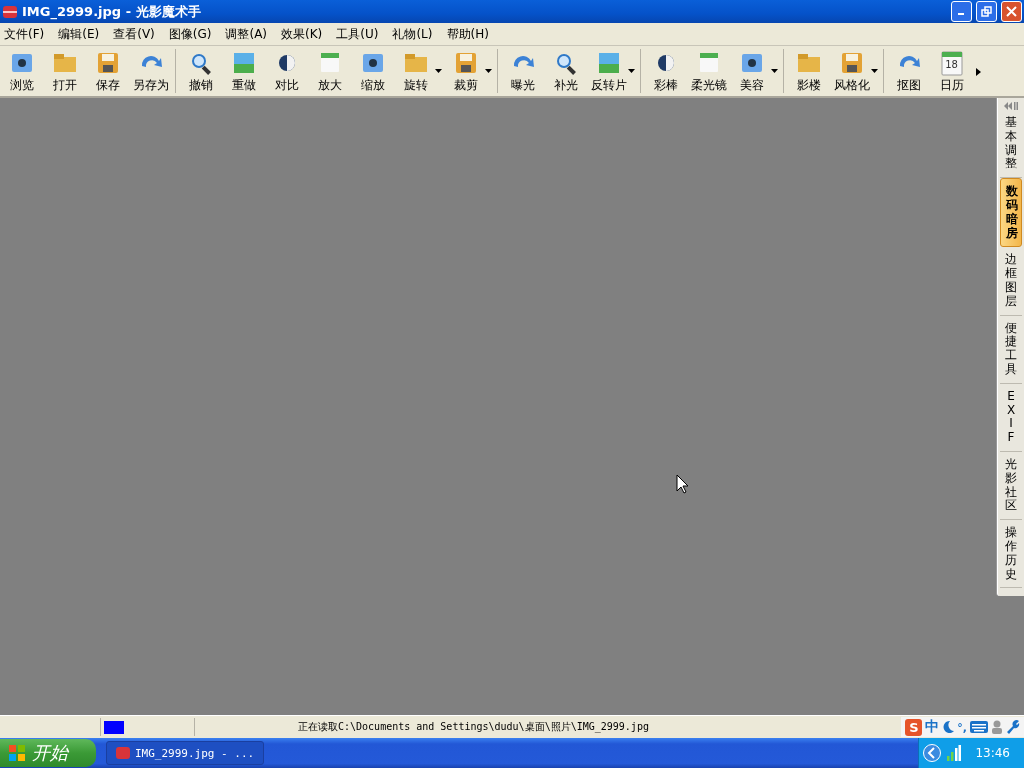  I want to click on toolbar-button: 打开, so click(64, 71).